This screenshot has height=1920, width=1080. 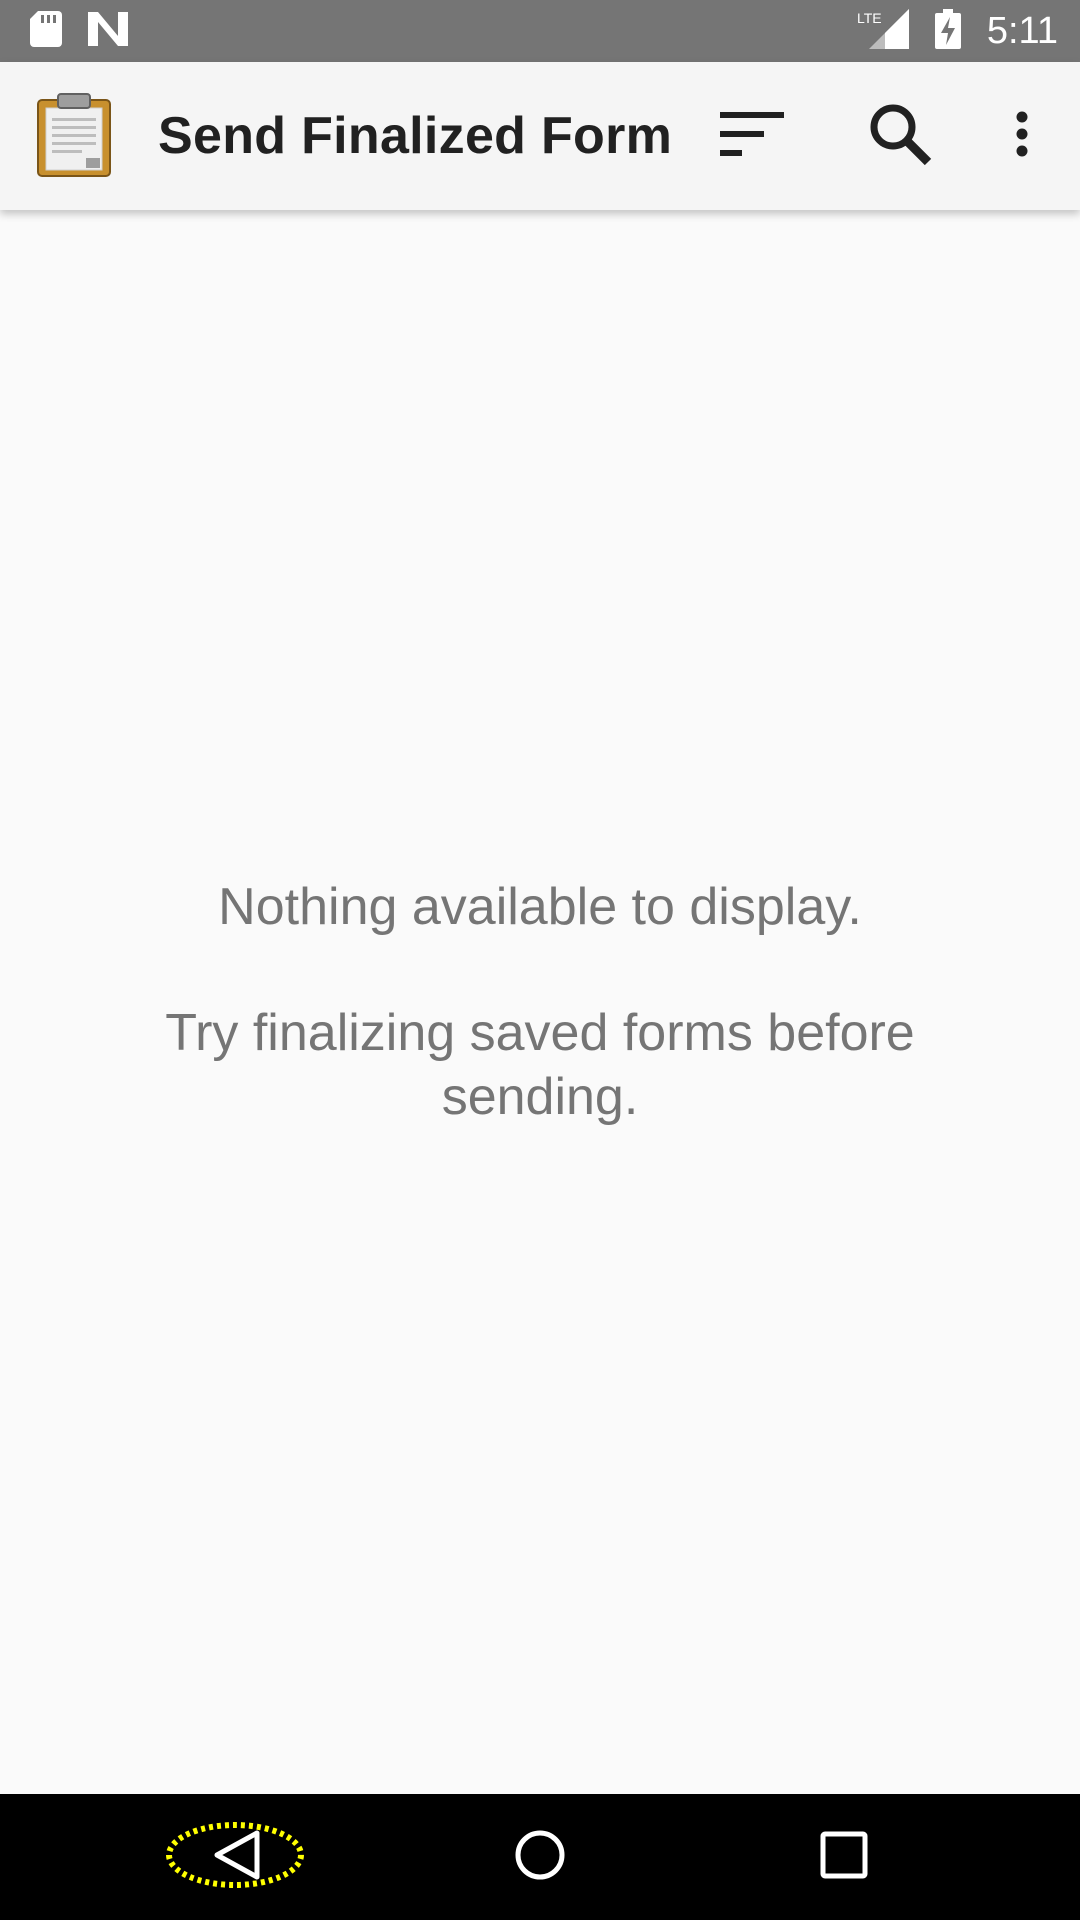 I want to click on back-button, so click(x=235, y=1857).